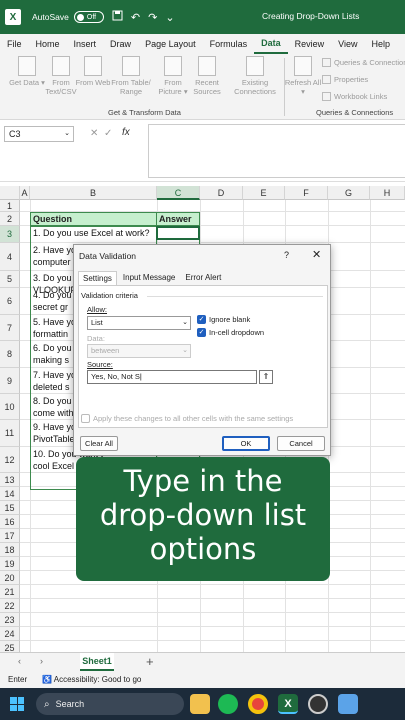 This screenshot has height=720, width=405. I want to click on confirm-entry-icon: ✓, so click(108, 133).